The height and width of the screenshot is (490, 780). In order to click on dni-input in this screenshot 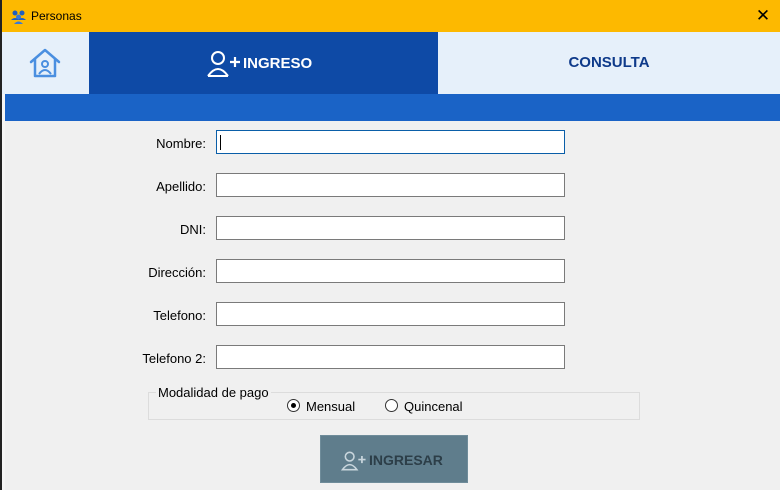, I will do `click(390, 228)`.